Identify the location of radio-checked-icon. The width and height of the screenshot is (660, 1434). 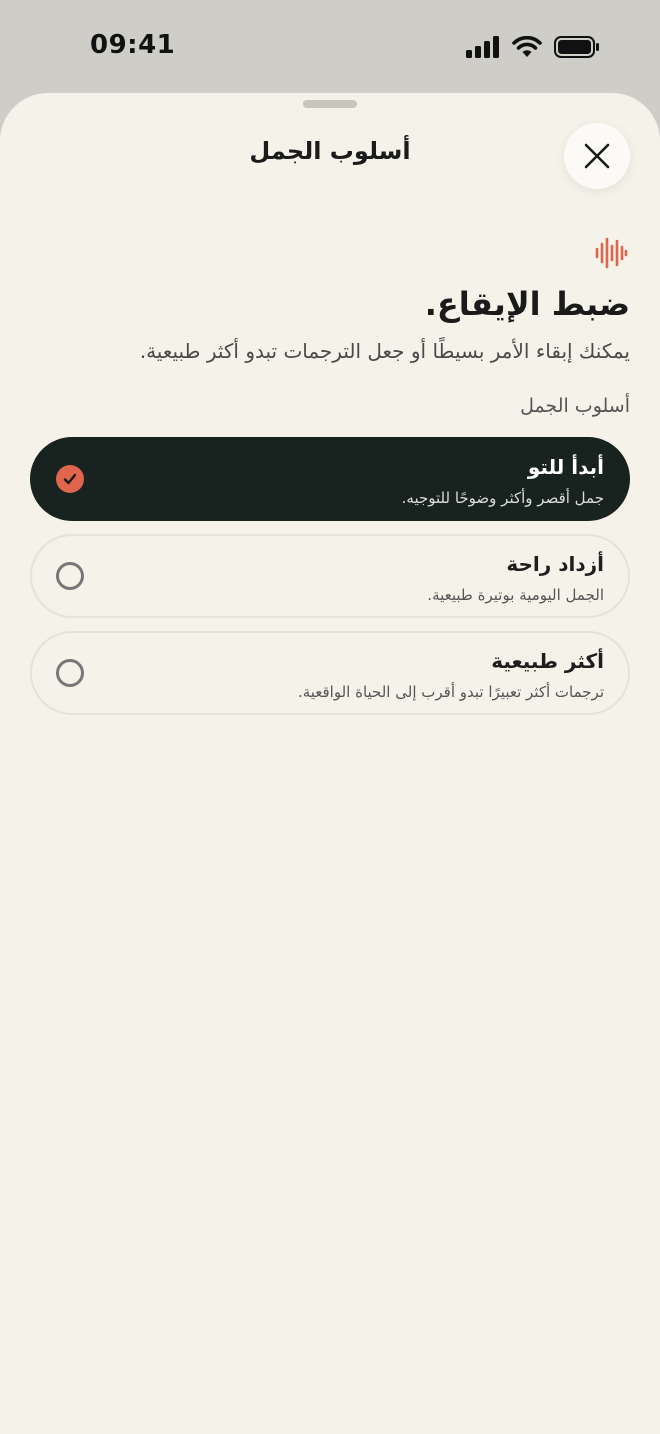
(70, 479).